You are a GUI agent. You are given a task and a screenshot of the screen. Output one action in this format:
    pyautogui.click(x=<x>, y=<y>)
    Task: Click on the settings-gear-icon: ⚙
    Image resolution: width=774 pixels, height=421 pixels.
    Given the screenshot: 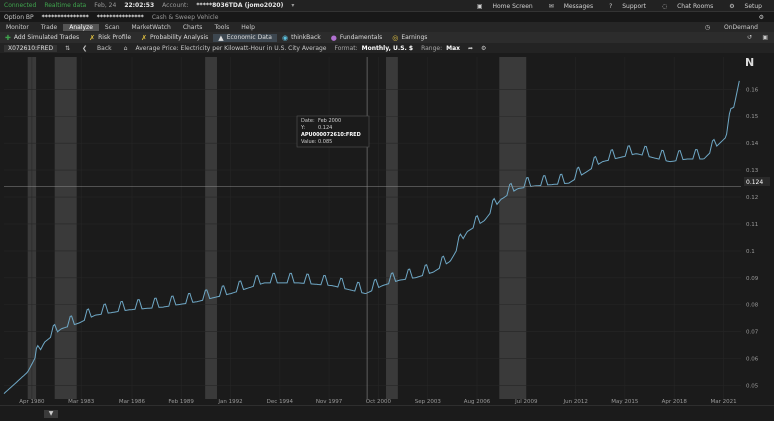 What is the action you would take?
    pyautogui.click(x=761, y=17)
    